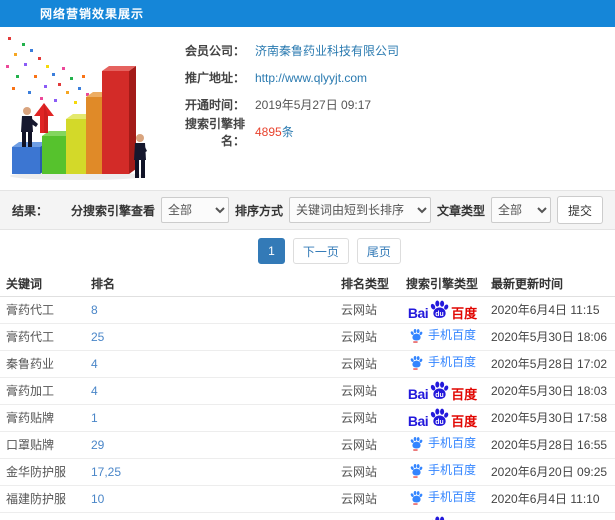 This screenshot has height=520, width=615. What do you see at coordinates (327, 50) in the screenshot?
I see `member-company-link: 济南秦鲁药业科技有限公司` at bounding box center [327, 50].